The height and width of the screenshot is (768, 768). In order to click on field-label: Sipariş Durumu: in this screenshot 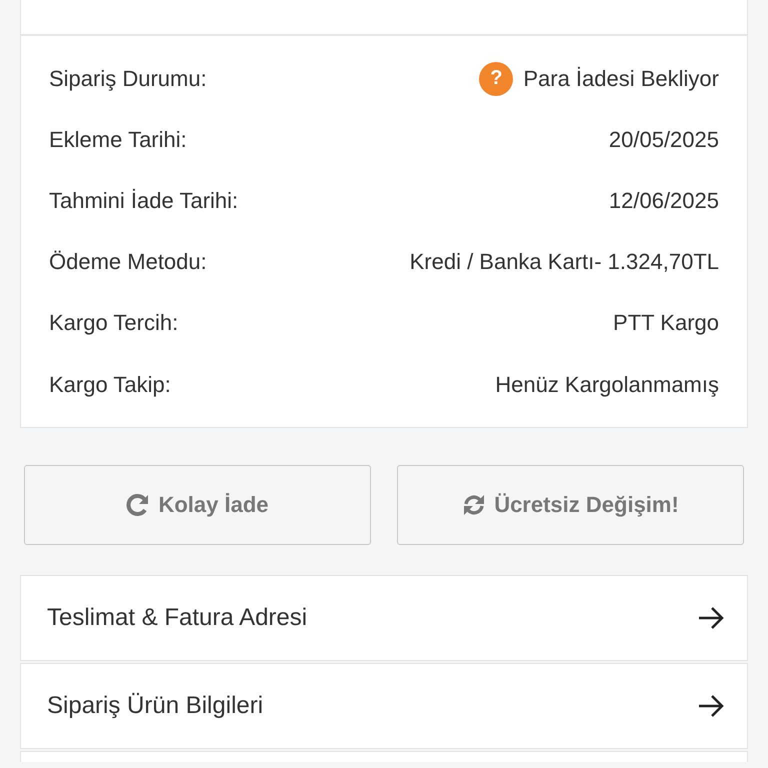, I will do `click(128, 79)`.